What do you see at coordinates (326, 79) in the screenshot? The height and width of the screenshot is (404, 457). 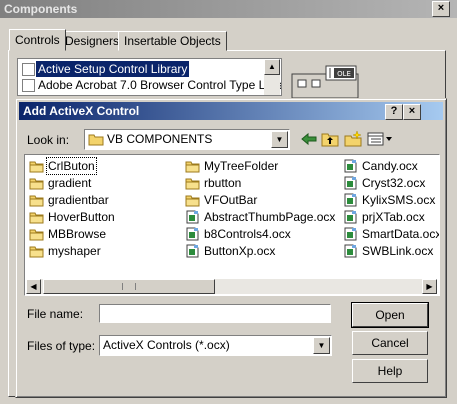 I see `ole-control-icon: OLE` at bounding box center [326, 79].